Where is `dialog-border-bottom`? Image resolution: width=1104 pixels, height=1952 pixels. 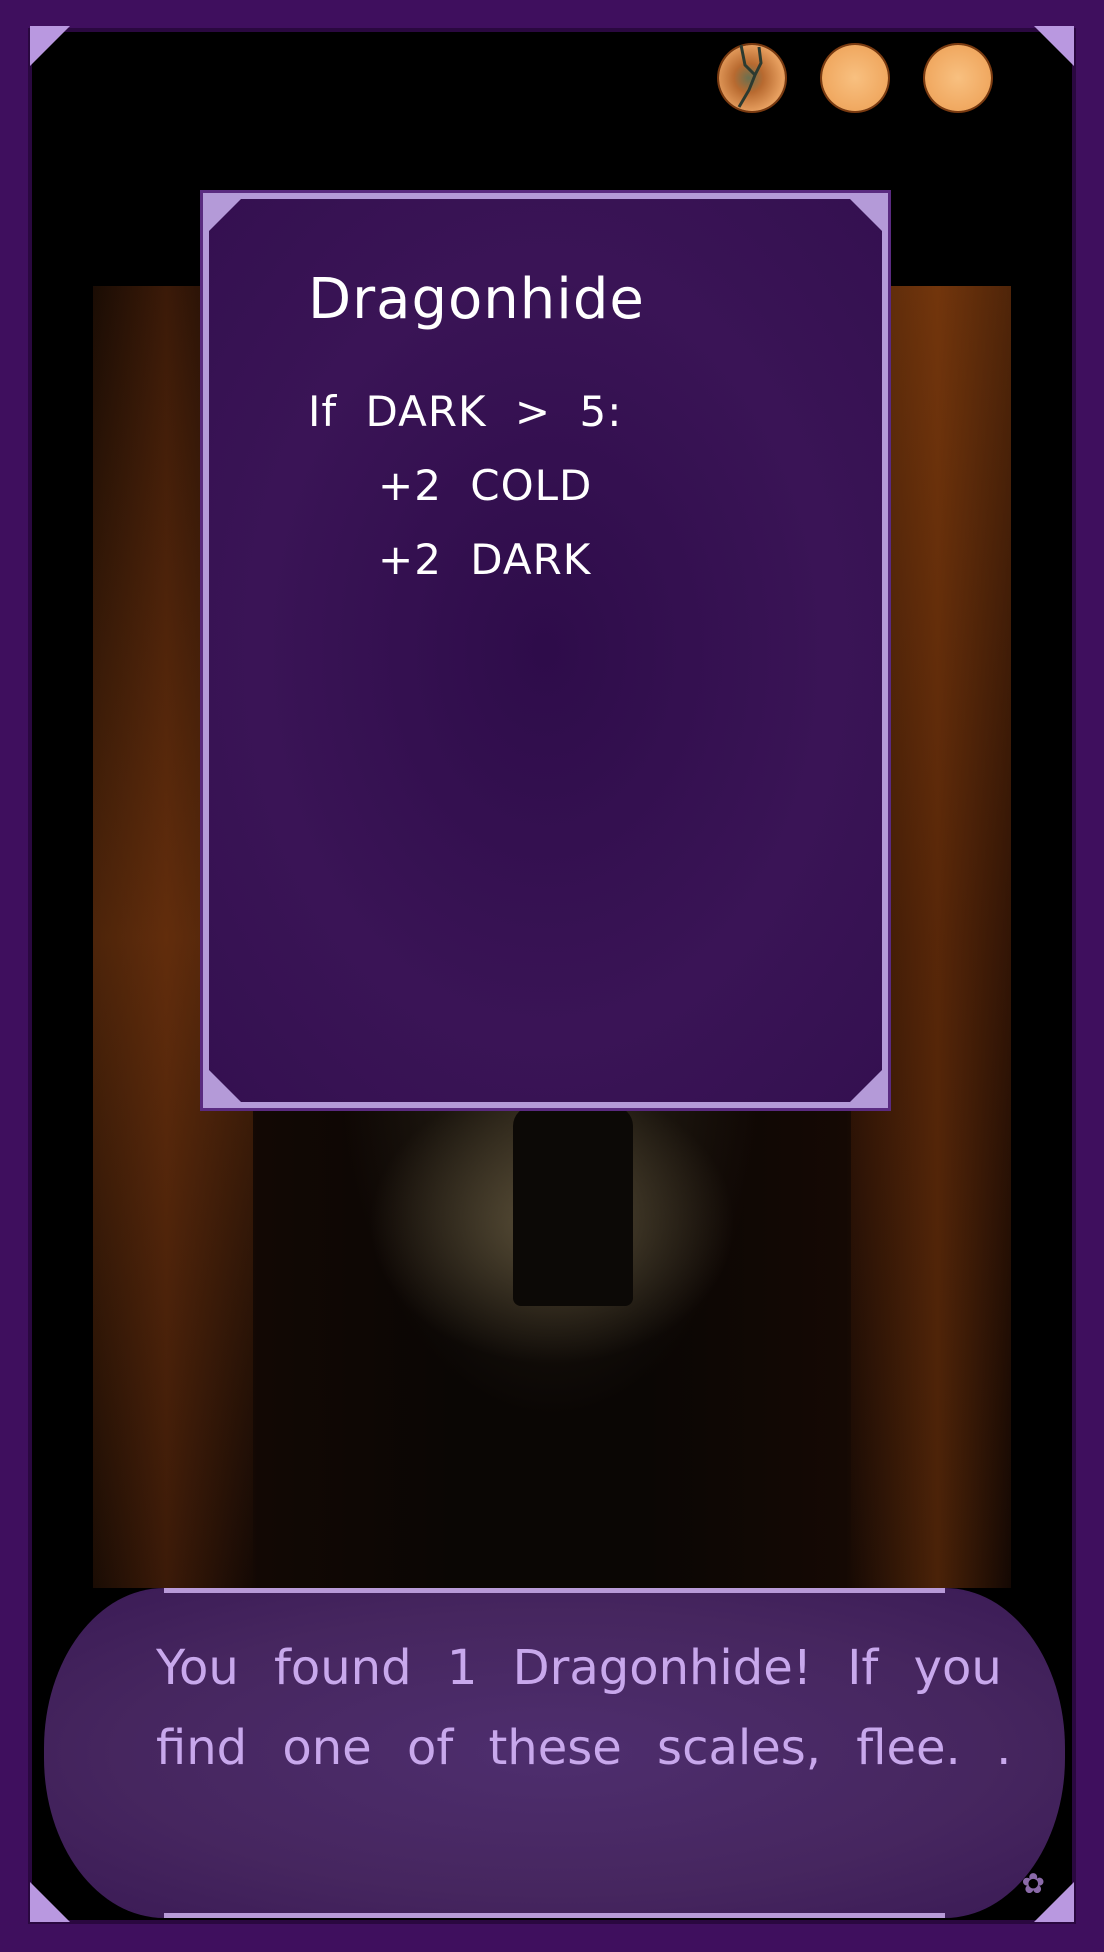 dialog-border-bottom is located at coordinates (554, 1915).